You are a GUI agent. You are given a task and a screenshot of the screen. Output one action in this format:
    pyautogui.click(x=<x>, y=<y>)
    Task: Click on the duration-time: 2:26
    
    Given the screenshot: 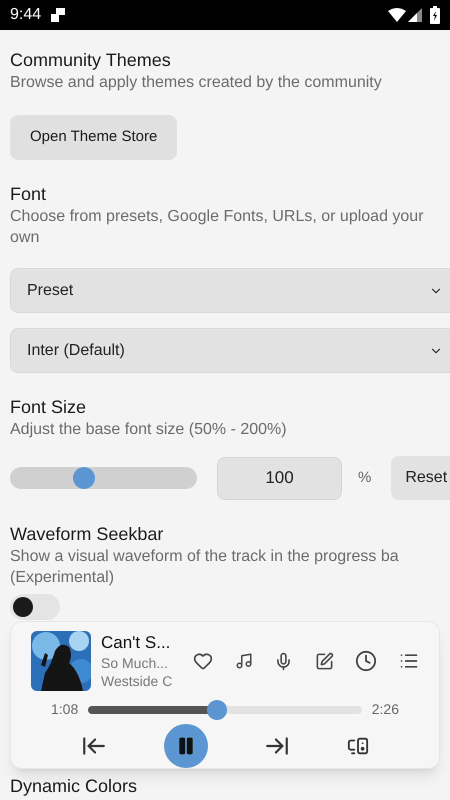 What is the action you would take?
    pyautogui.click(x=385, y=709)
    